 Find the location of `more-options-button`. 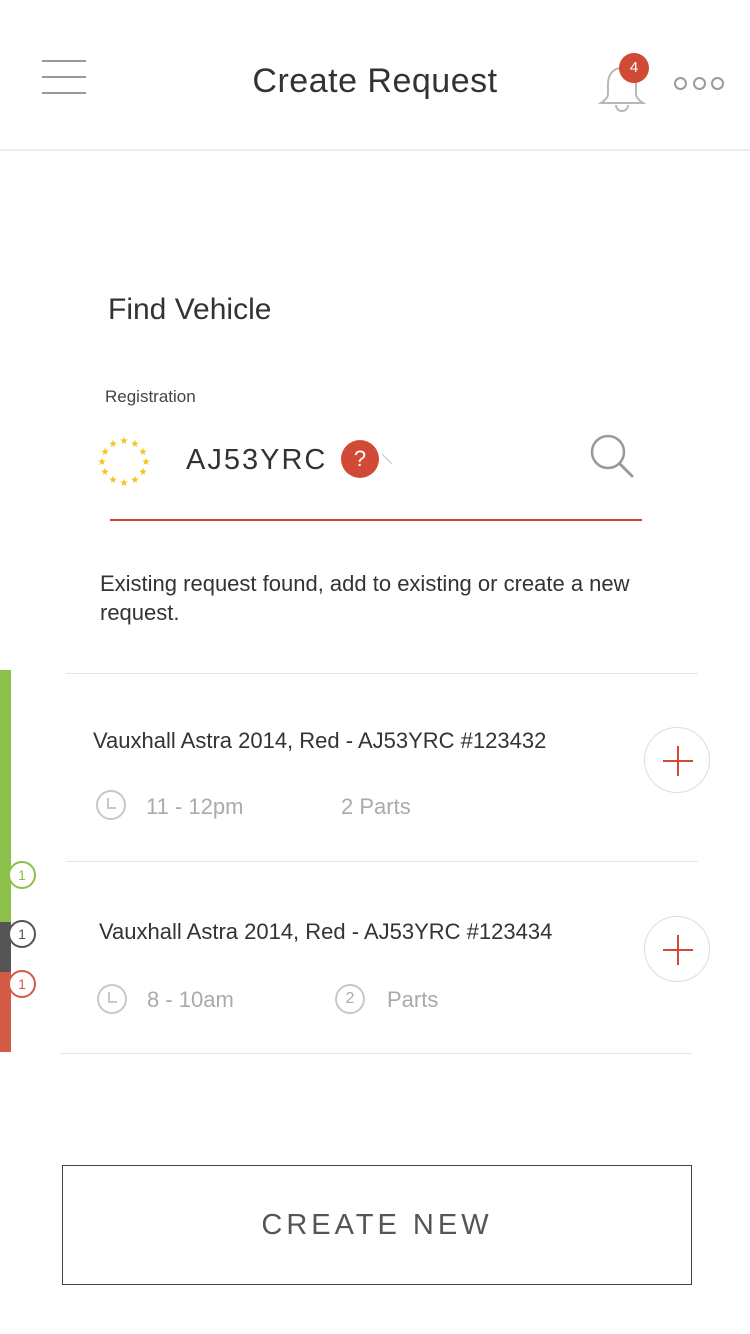

more-options-button is located at coordinates (699, 84).